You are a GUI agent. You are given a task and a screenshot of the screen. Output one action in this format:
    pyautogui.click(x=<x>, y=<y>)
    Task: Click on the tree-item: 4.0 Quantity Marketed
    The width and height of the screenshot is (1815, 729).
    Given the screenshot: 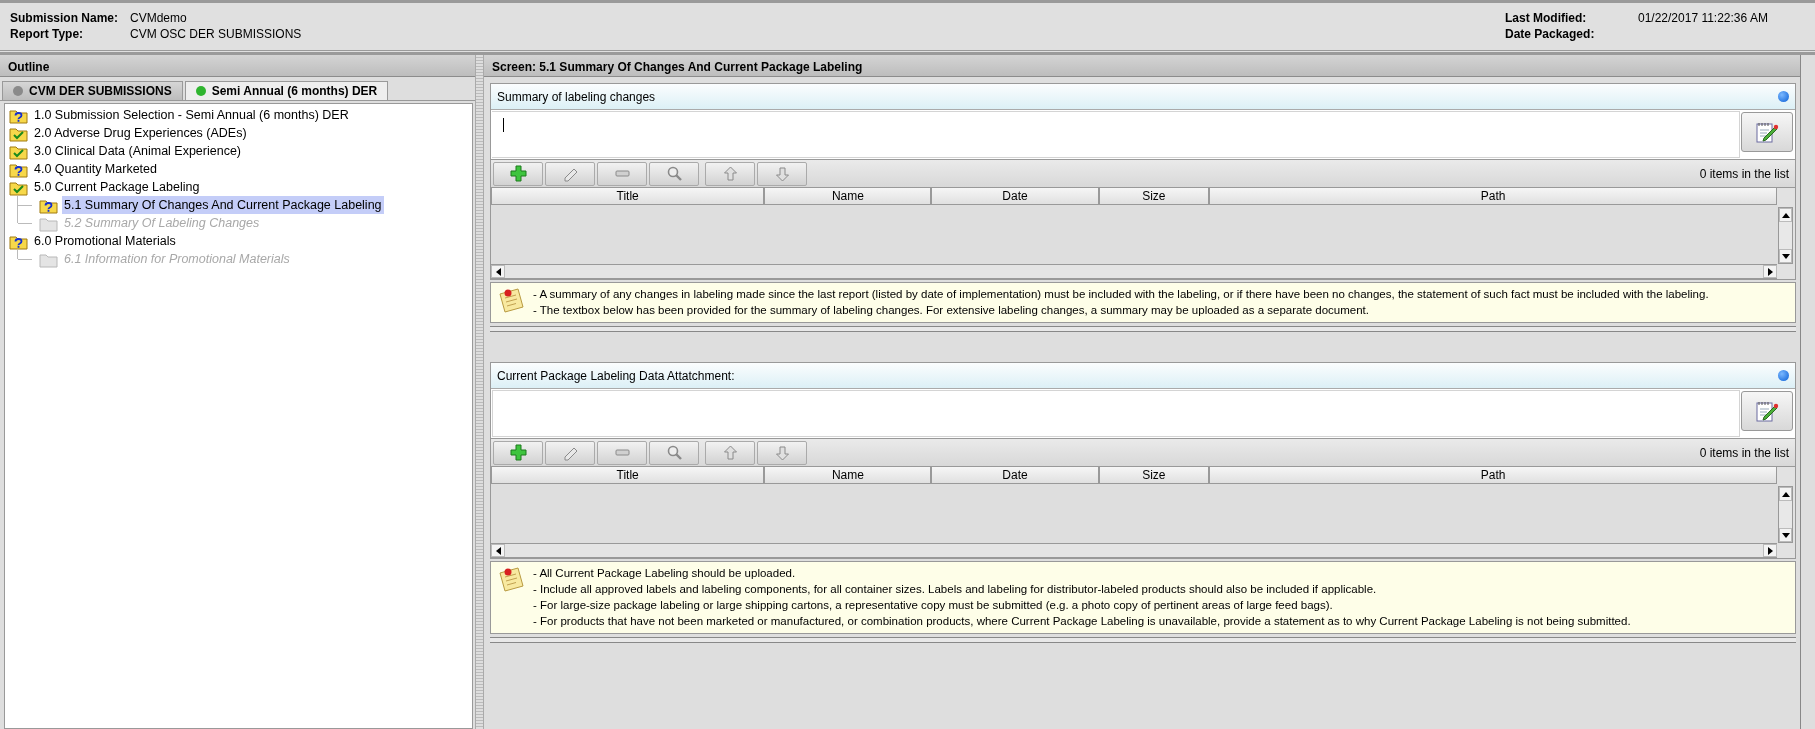 What is the action you would take?
    pyautogui.click(x=95, y=169)
    